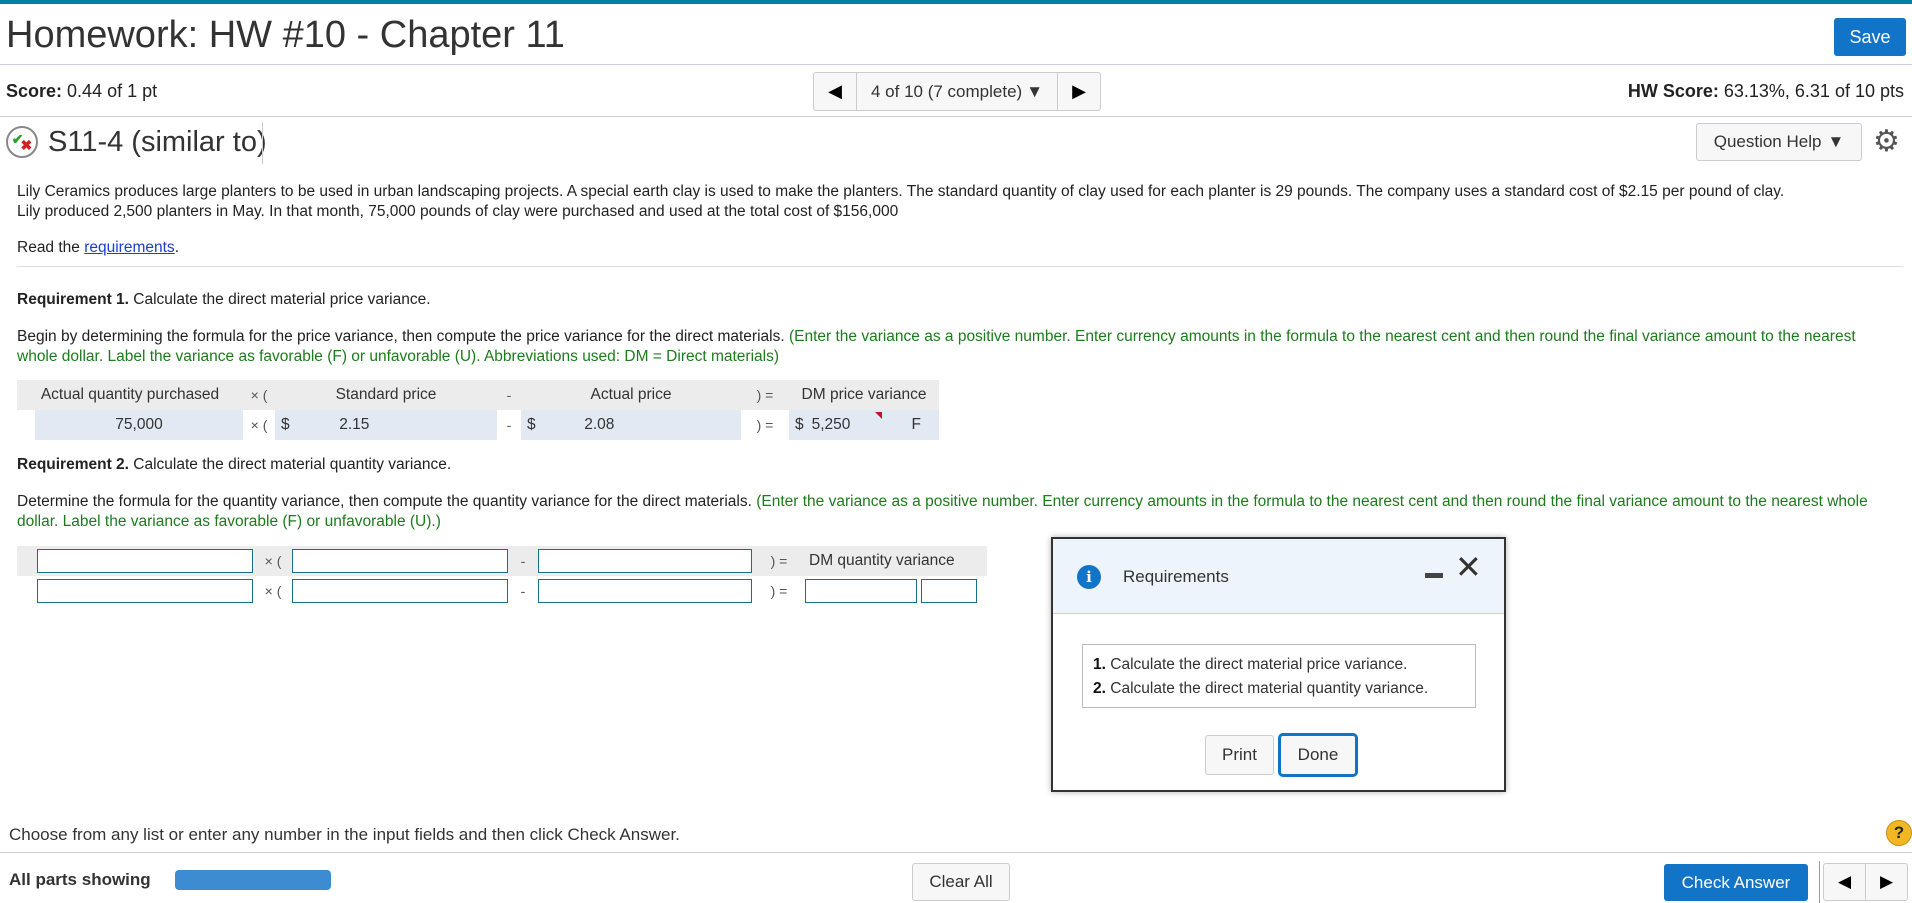 This screenshot has height=903, width=1912. I want to click on print-button: Print, so click(1239, 755).